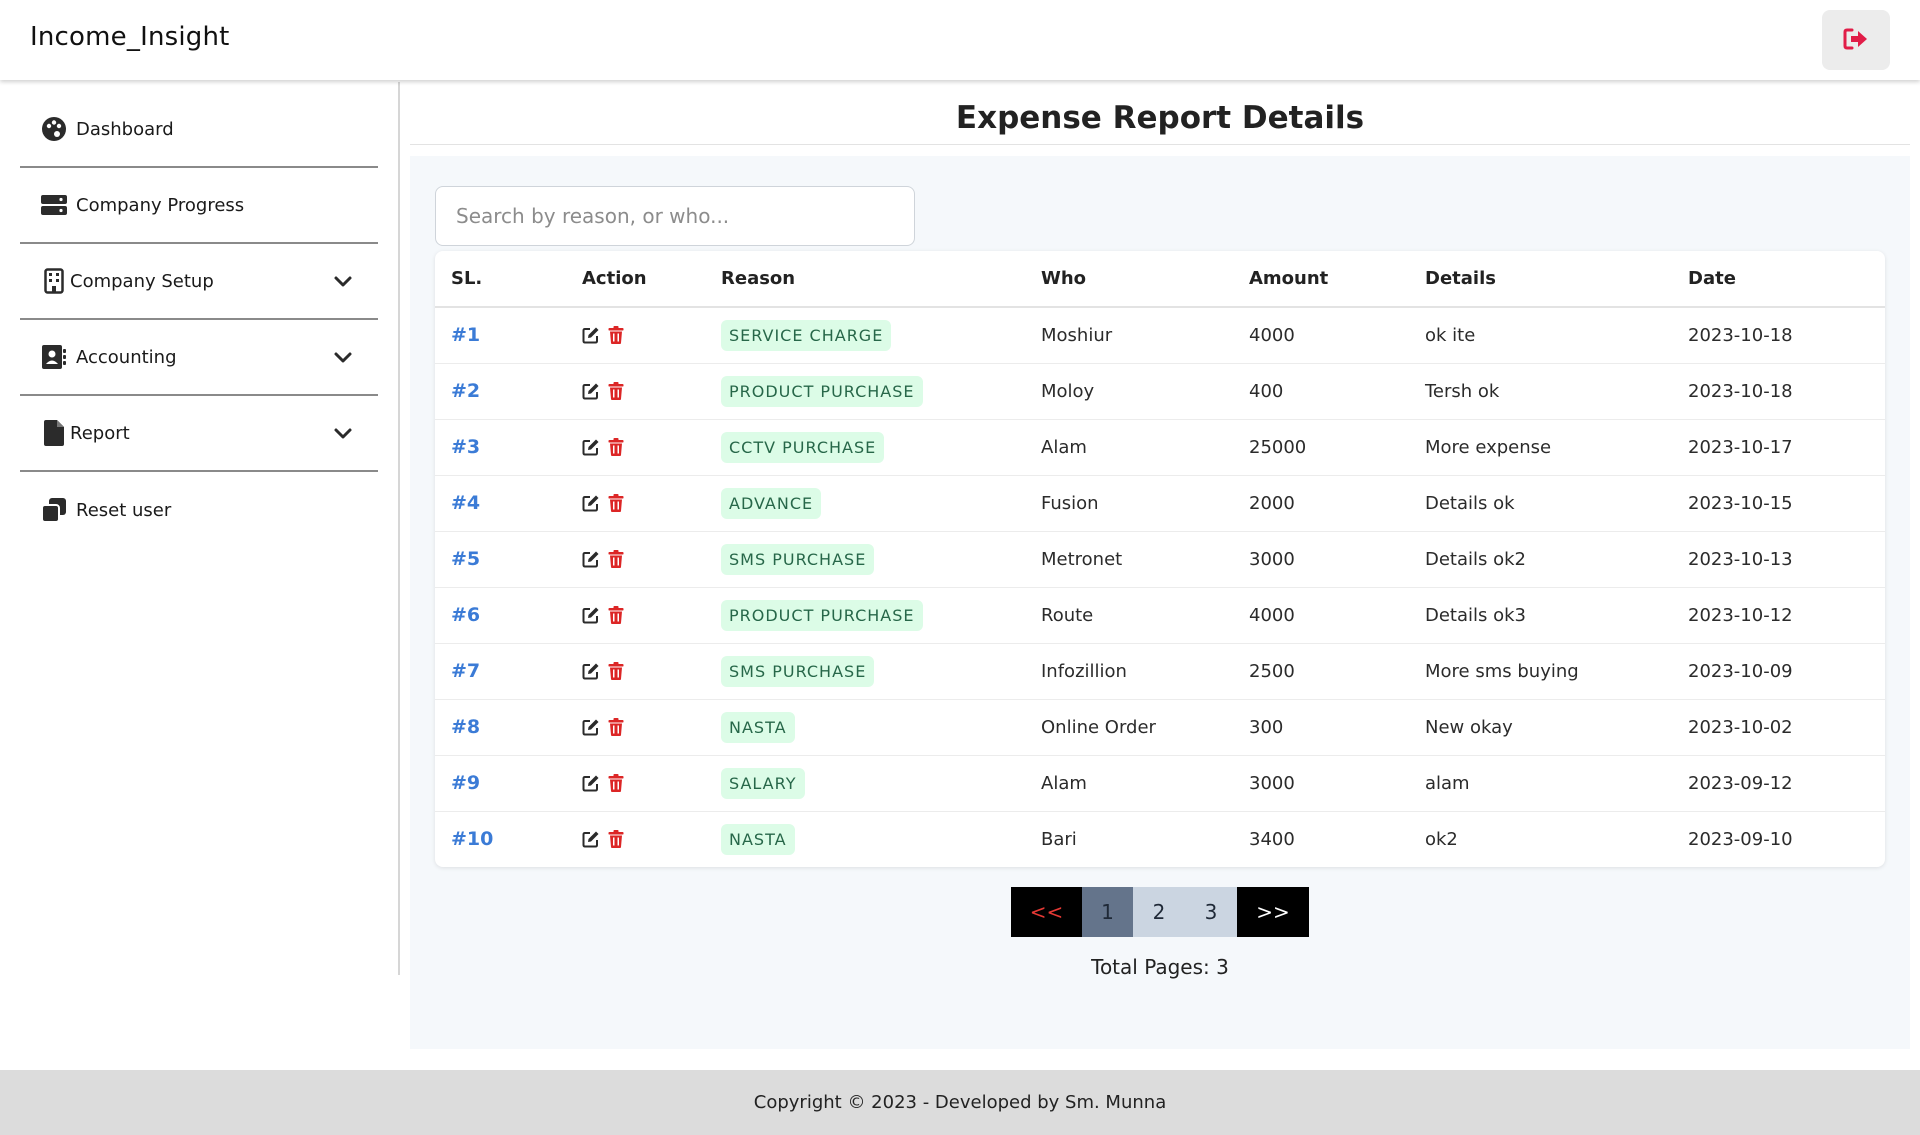 This screenshot has width=1920, height=1135. I want to click on chevron-down-icon, so click(343, 281).